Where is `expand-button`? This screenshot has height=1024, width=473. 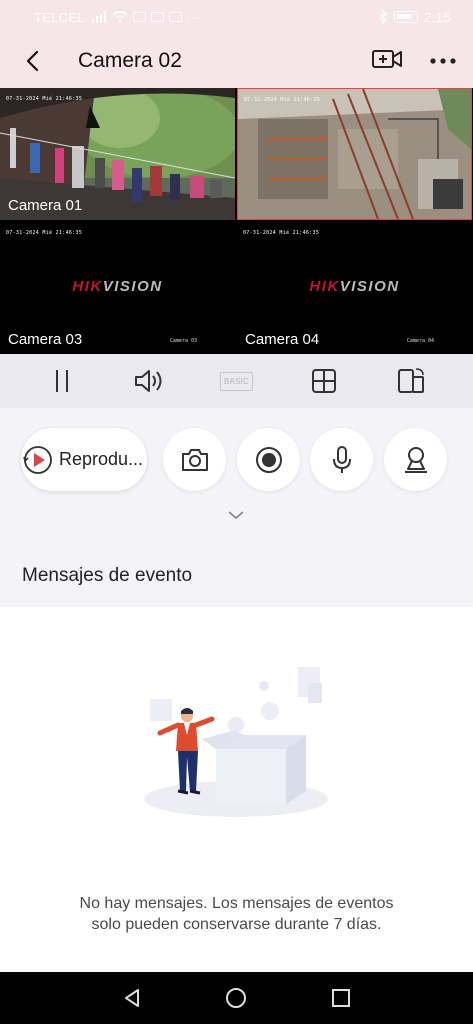 expand-button is located at coordinates (236, 517).